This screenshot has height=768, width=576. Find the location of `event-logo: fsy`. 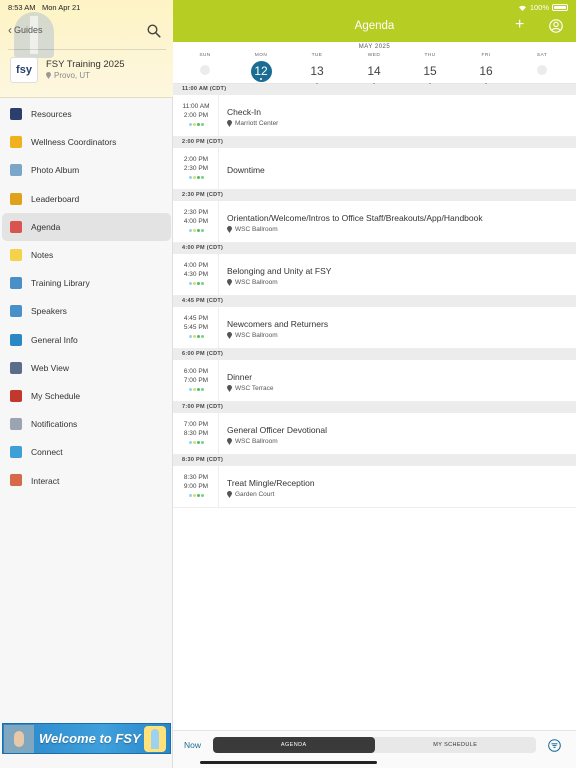

event-logo: fsy is located at coordinates (24, 70).